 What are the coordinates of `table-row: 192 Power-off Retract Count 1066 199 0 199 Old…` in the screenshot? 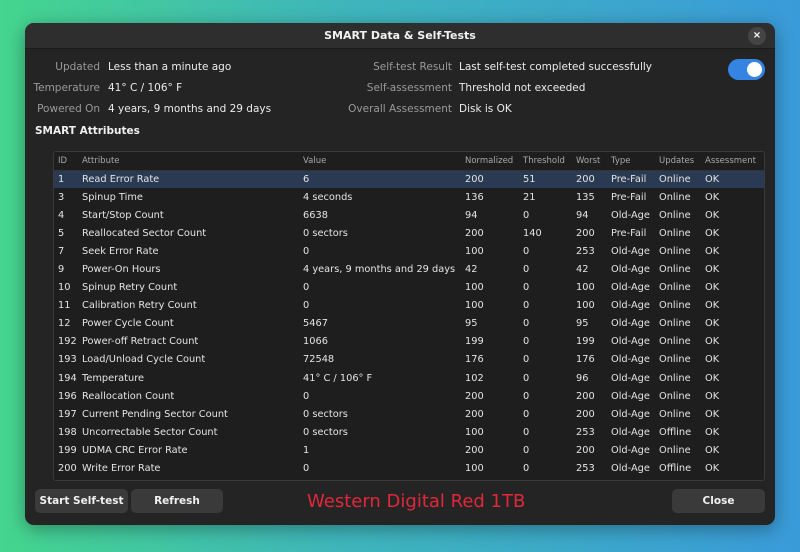 It's located at (409, 342).